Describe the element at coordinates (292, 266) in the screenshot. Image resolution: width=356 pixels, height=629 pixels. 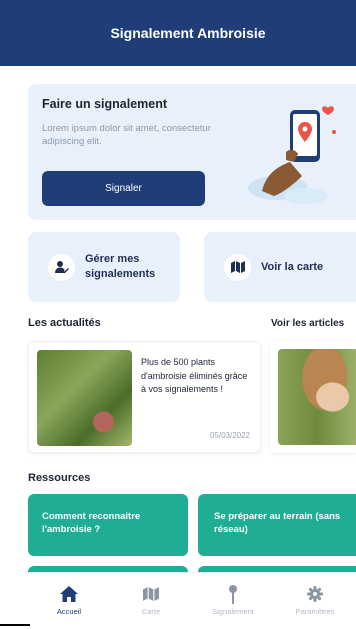
I see `view-map-label: Voir la carte` at that location.